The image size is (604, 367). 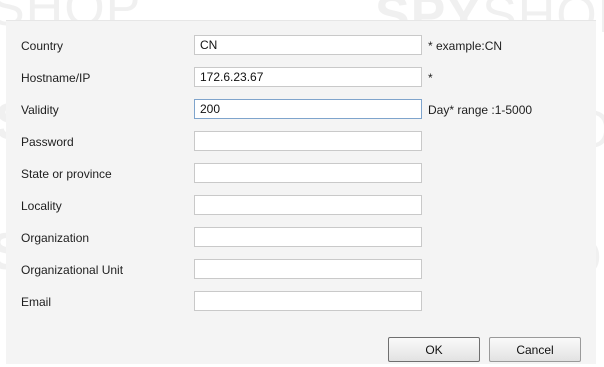 What do you see at coordinates (56, 78) in the screenshot?
I see `hostname-label: Hostname/IP` at bounding box center [56, 78].